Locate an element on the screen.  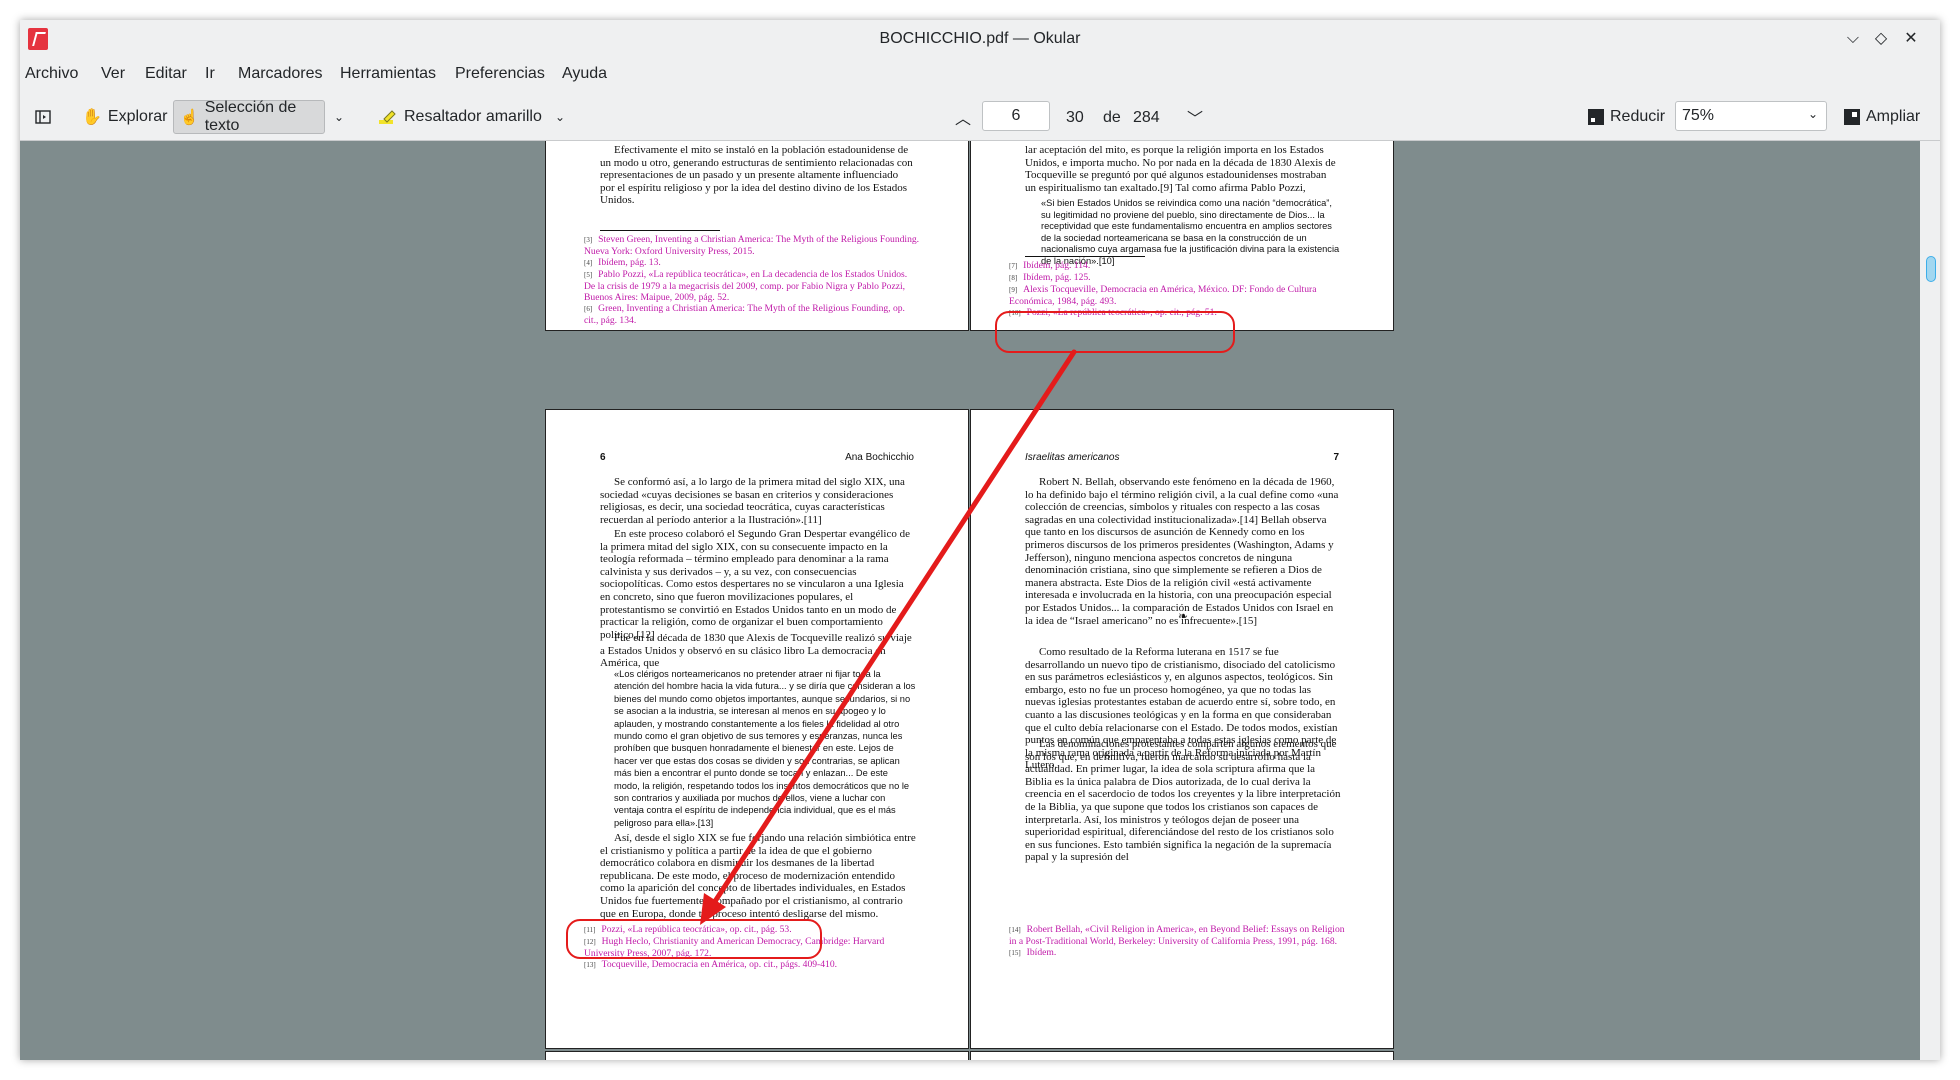
annotation-arrow is located at coordinates (888, 637).